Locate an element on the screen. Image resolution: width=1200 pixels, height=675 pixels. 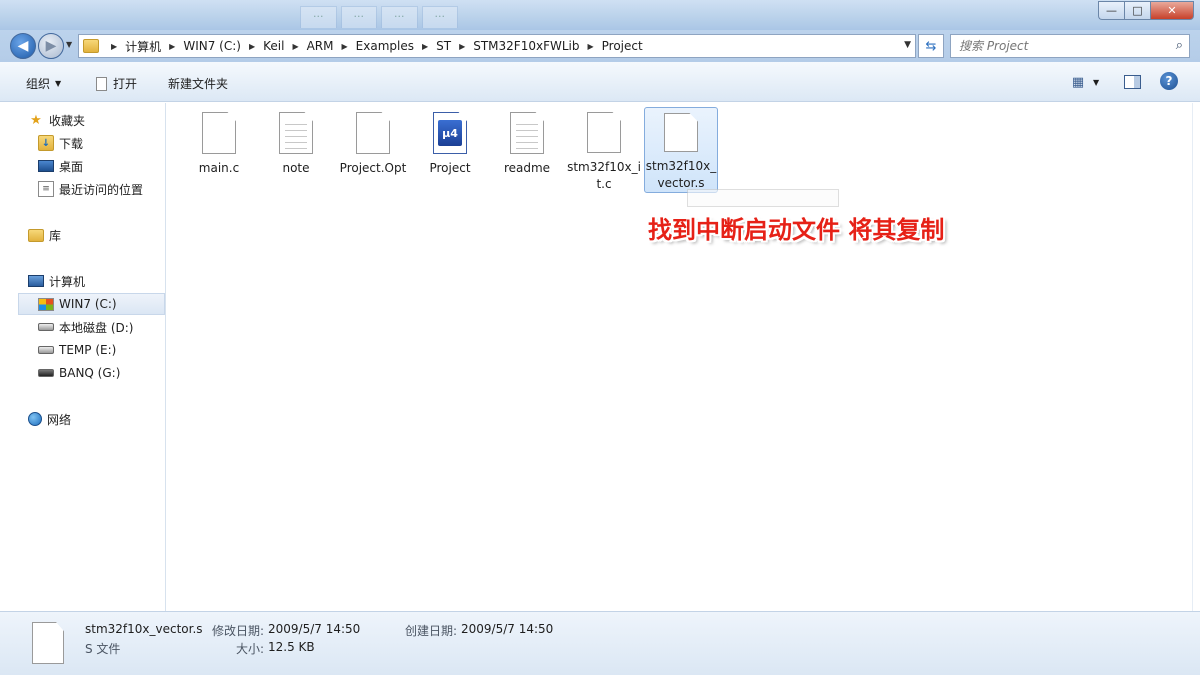
breadcrumb-item: STM32F10xFWLib is located at coordinates (526, 46).